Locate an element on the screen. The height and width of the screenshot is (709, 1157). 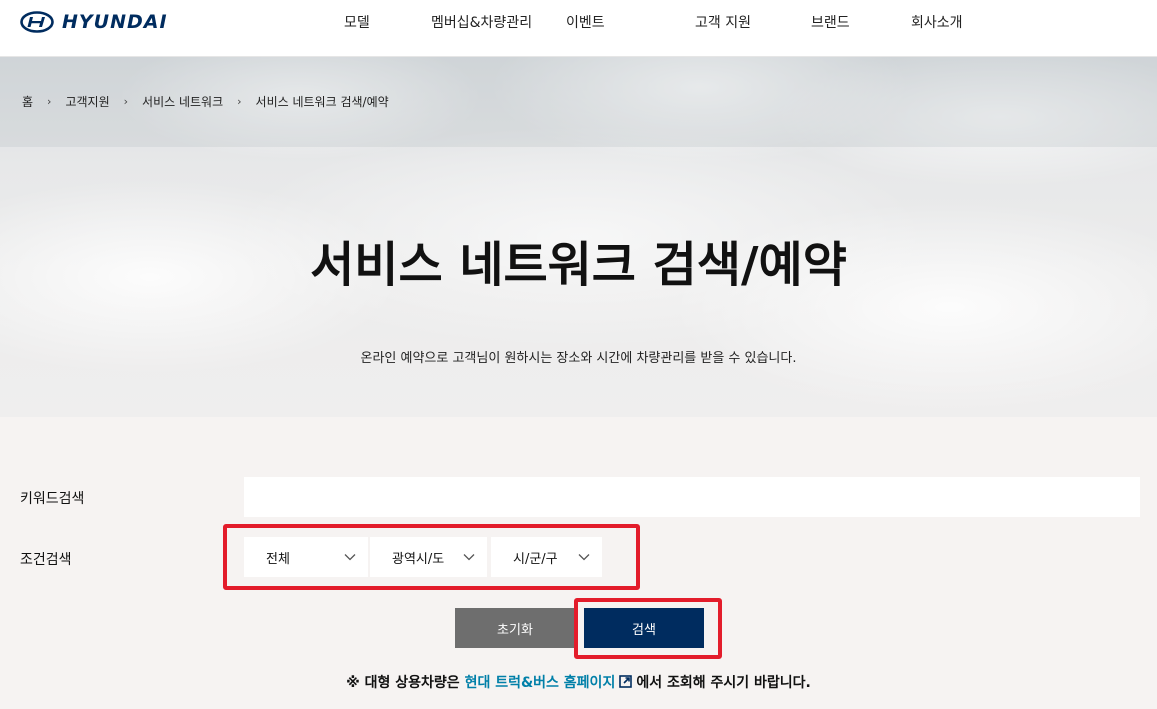
district-select-value: 시/군/구 is located at coordinates (535, 559).